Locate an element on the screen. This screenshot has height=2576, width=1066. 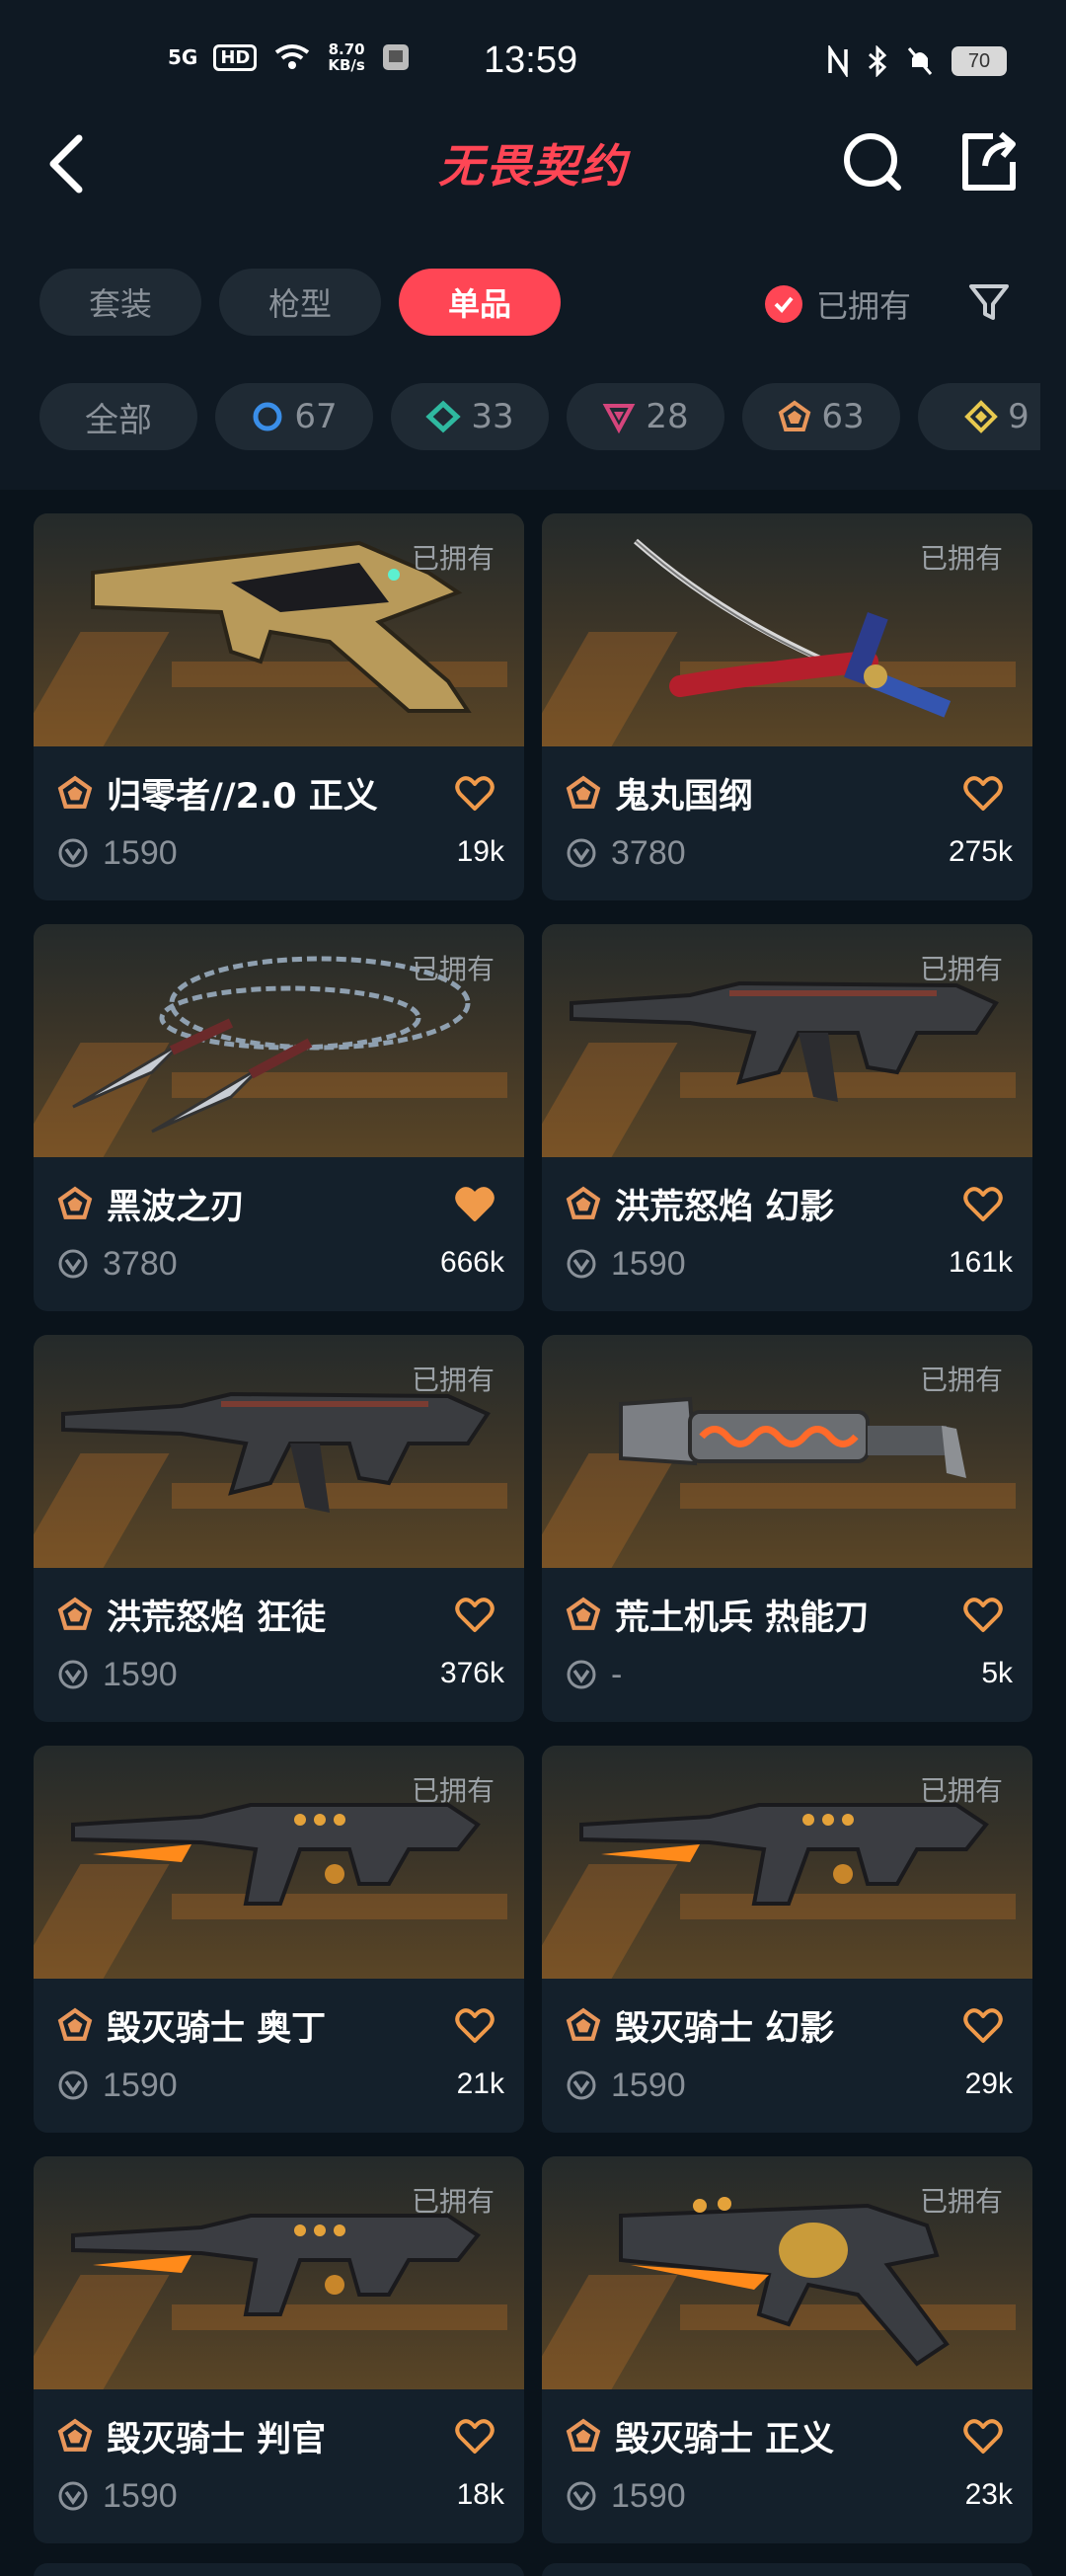
status-bar: 5G HD 8.70 KB/s 13:59 70 is located at coordinates (533, 64).